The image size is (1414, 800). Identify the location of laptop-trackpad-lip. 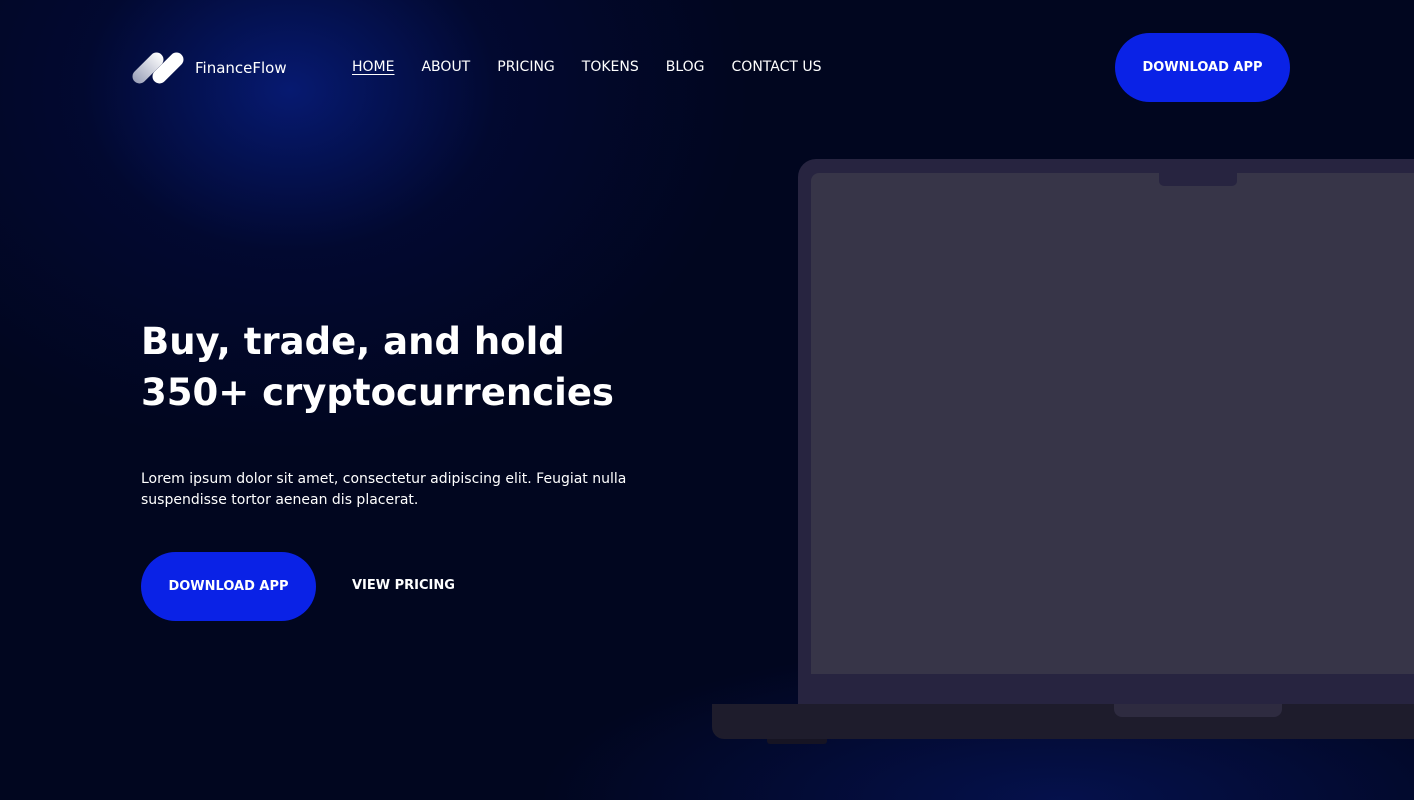
(1198, 710).